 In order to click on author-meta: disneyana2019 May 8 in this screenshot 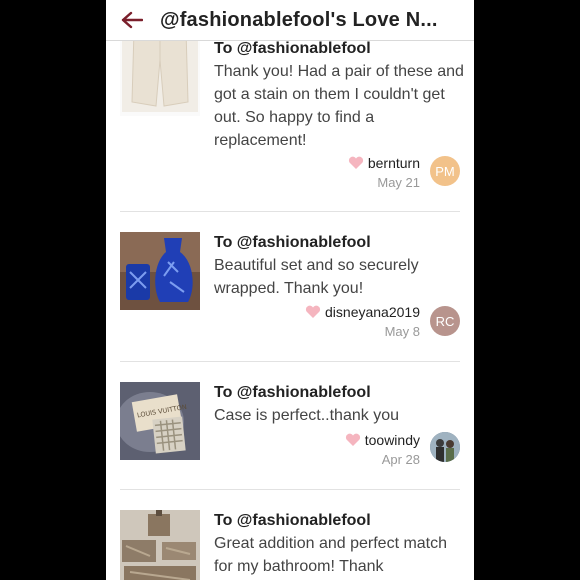, I will do `click(362, 321)`.